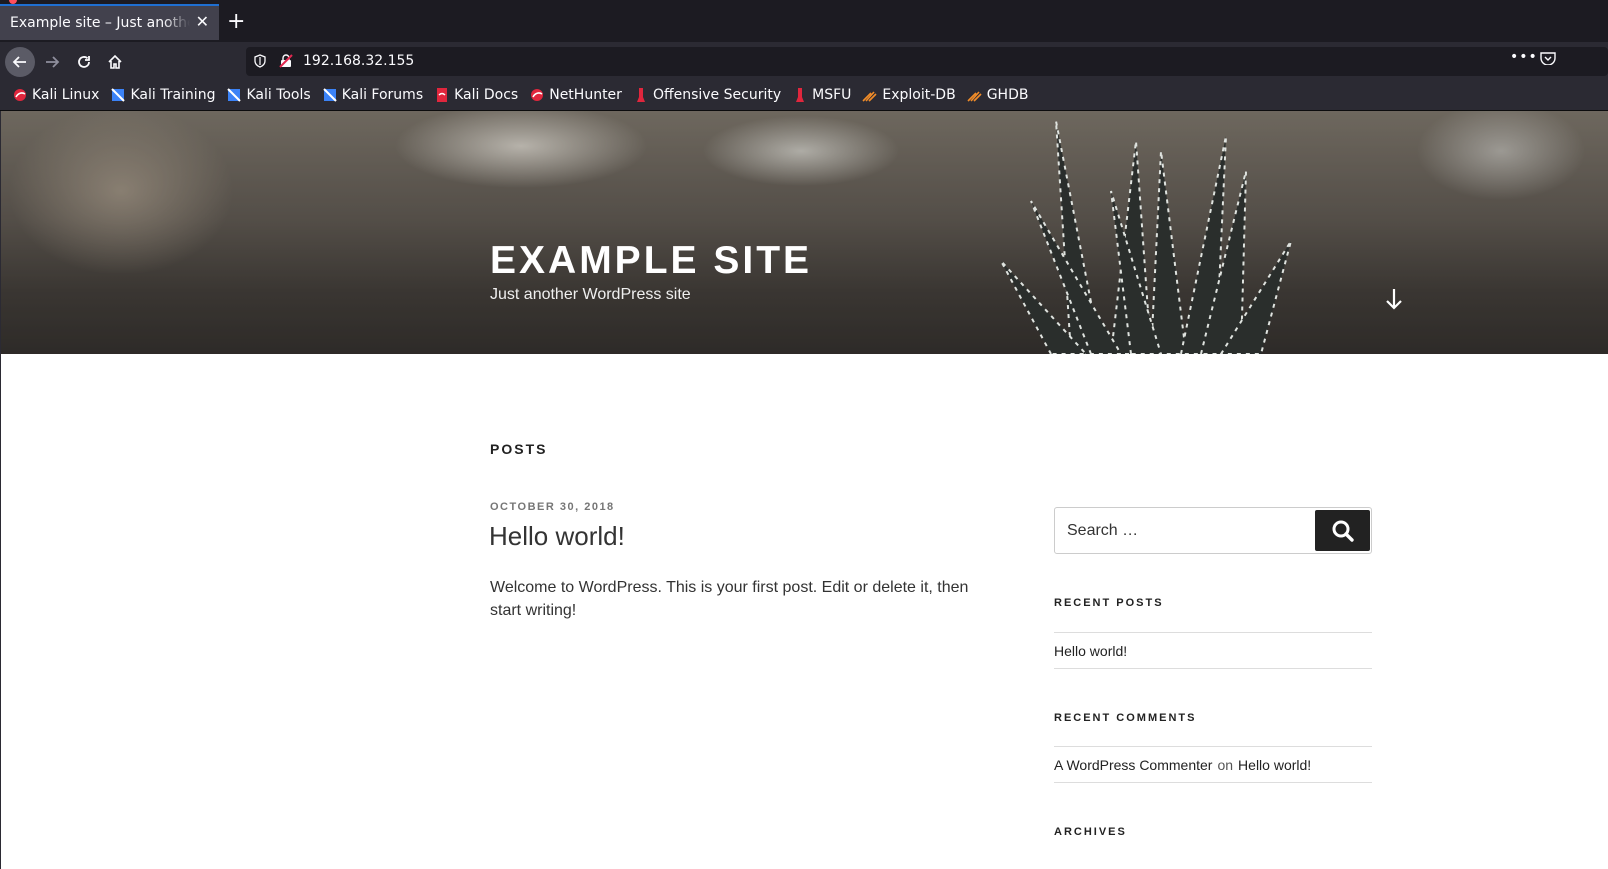 Image resolution: width=1608 pixels, height=869 pixels. I want to click on recent-comments-list: A WordPress Commenter on Hello world!, so click(1213, 764).